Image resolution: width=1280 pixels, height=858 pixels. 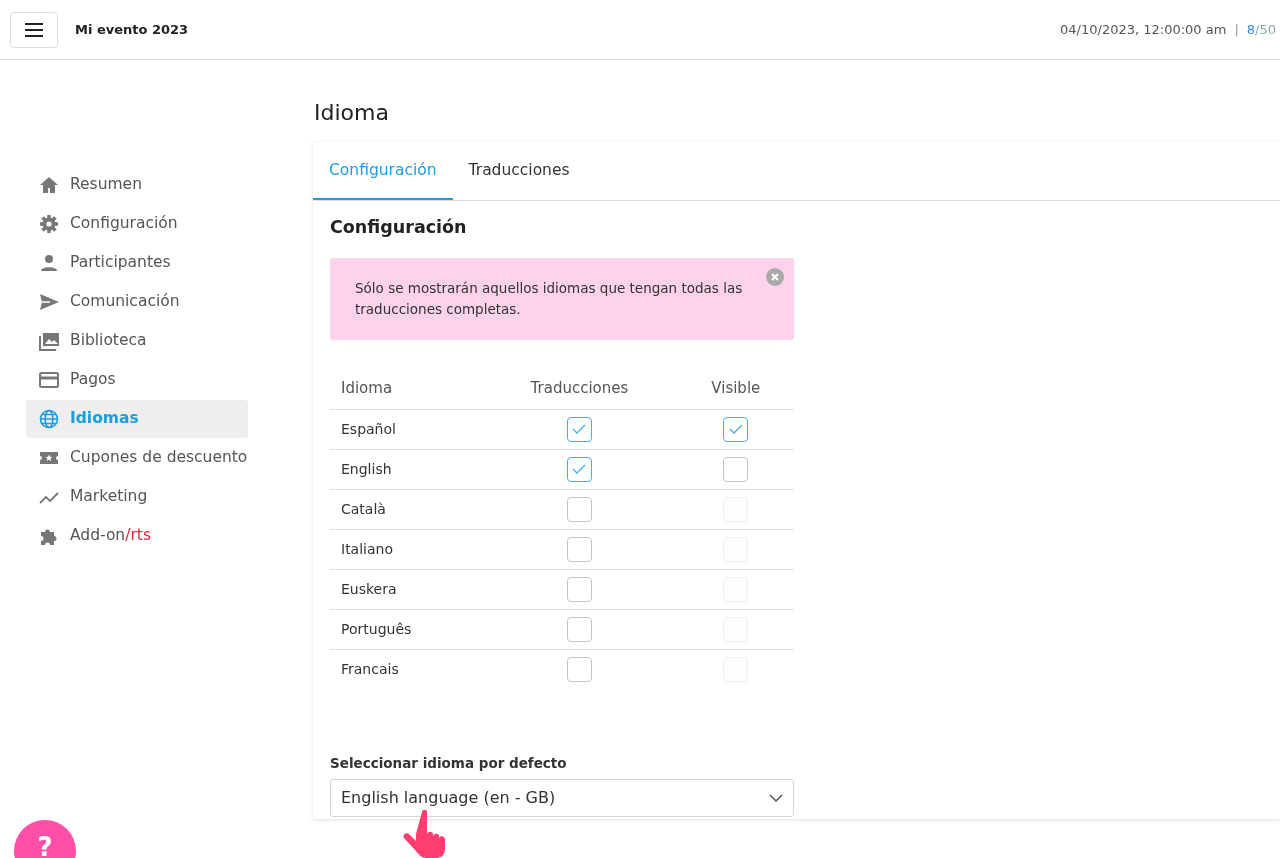 What do you see at coordinates (137, 185) in the screenshot?
I see `sidebar-item: Resumen` at bounding box center [137, 185].